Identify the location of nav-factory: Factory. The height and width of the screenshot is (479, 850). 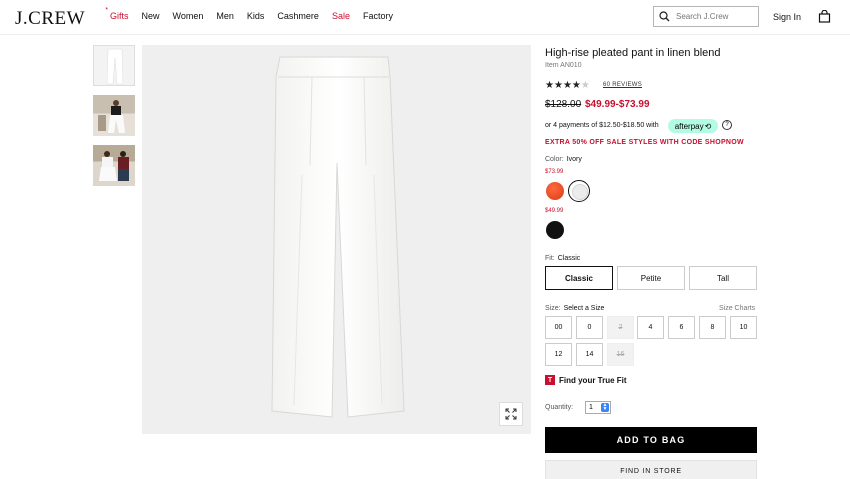
(378, 16).